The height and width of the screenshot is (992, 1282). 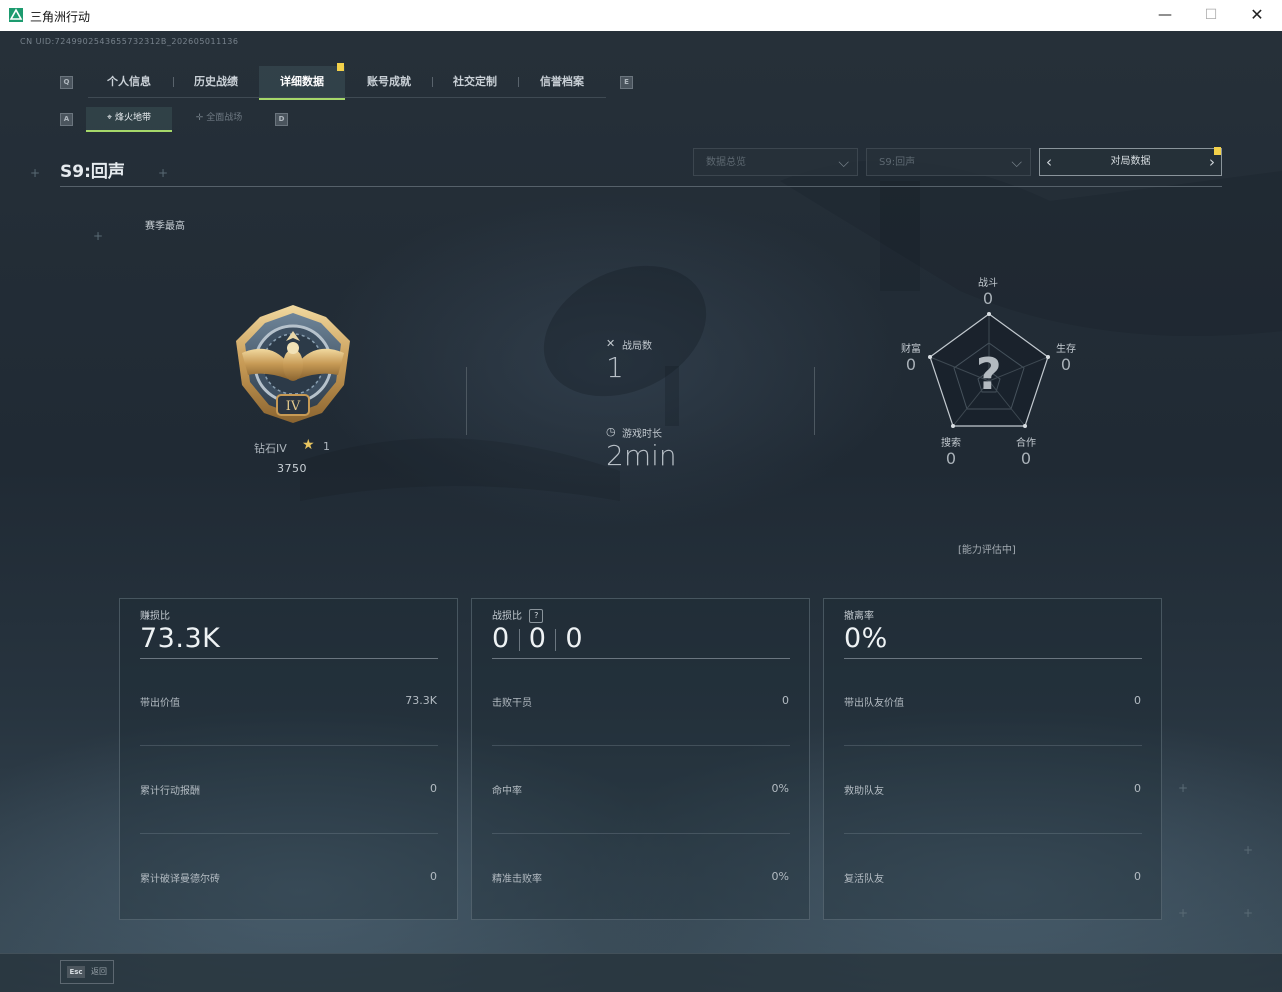 I want to click on extract-panel: 撤离率 0% 带出队友价值 0 救助队友 0 复活队友 0, so click(x=992, y=759).